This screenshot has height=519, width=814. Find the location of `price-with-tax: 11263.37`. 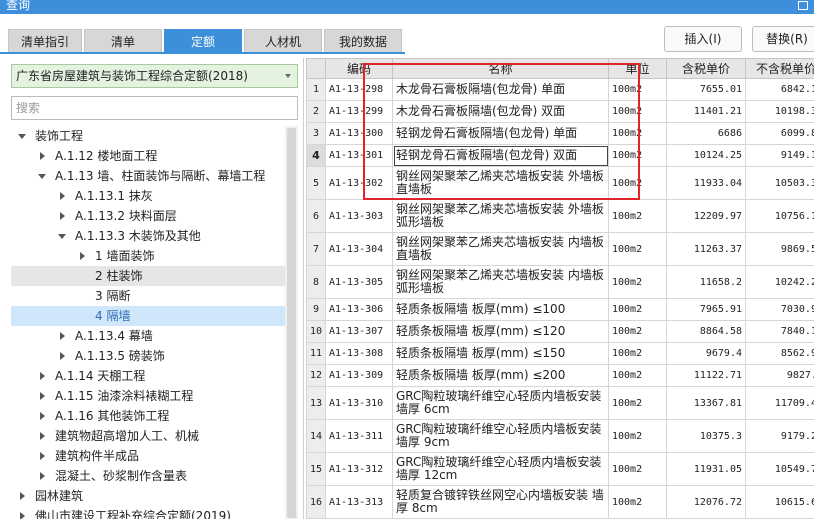

price-with-tax: 11263.37 is located at coordinates (706, 249).